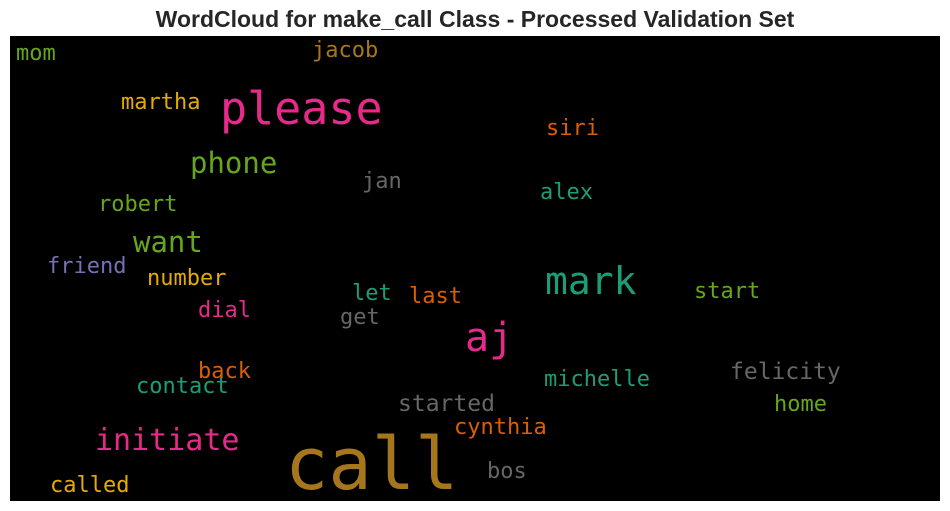  Describe the element at coordinates (446, 404) in the screenshot. I see `word-started: started` at that location.